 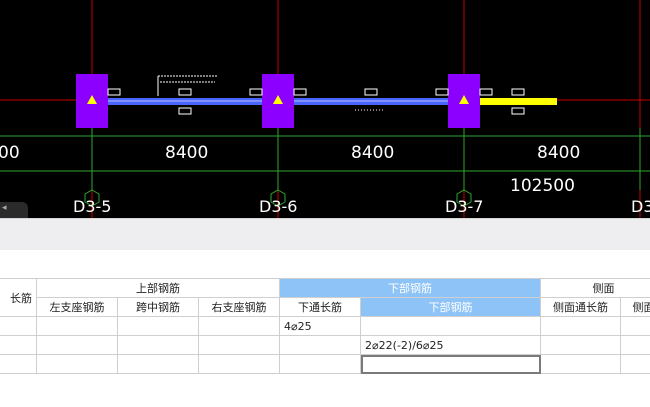 What do you see at coordinates (325, 264) in the screenshot?
I see `panel-spacer` at bounding box center [325, 264].